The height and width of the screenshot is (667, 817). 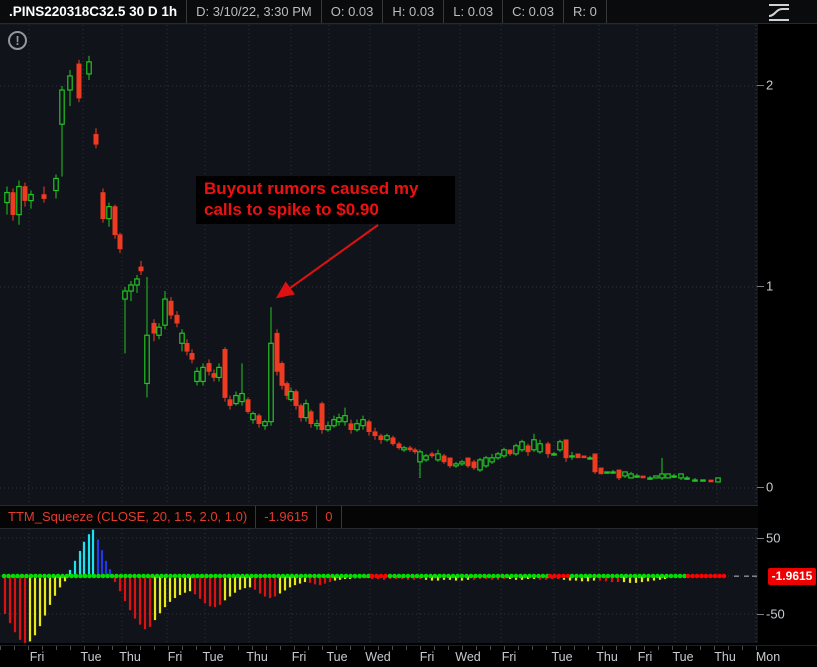 What do you see at coordinates (792, 576) in the screenshot?
I see `squeeze-value-badge: -1.9615` at bounding box center [792, 576].